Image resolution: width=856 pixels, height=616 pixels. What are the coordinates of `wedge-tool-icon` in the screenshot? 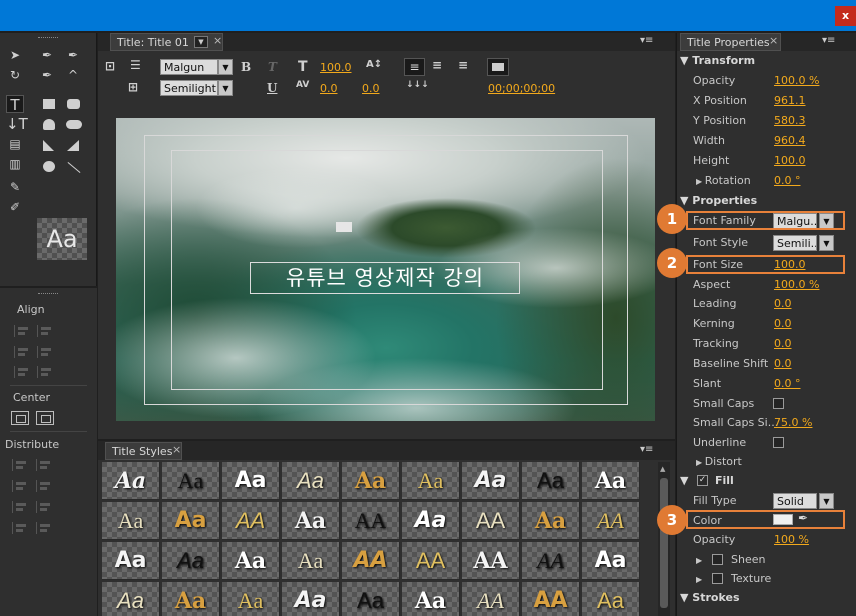 It's located at (48, 145).